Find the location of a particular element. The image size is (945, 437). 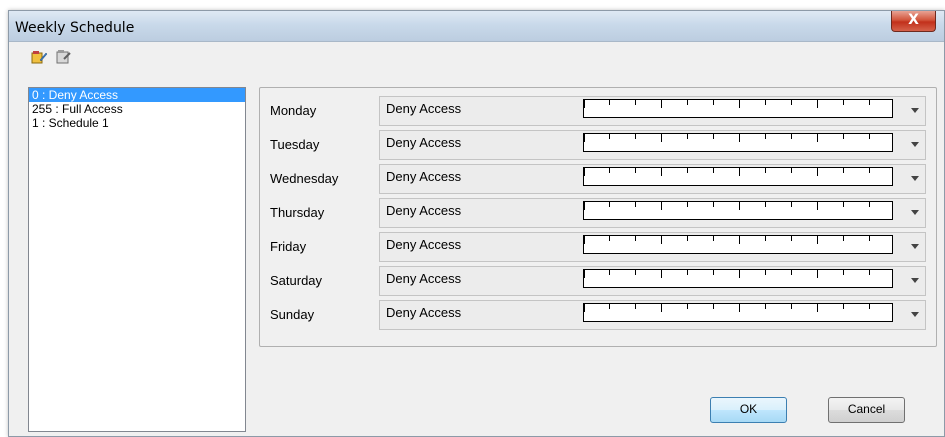

cancel-button: Cancel is located at coordinates (866, 410).